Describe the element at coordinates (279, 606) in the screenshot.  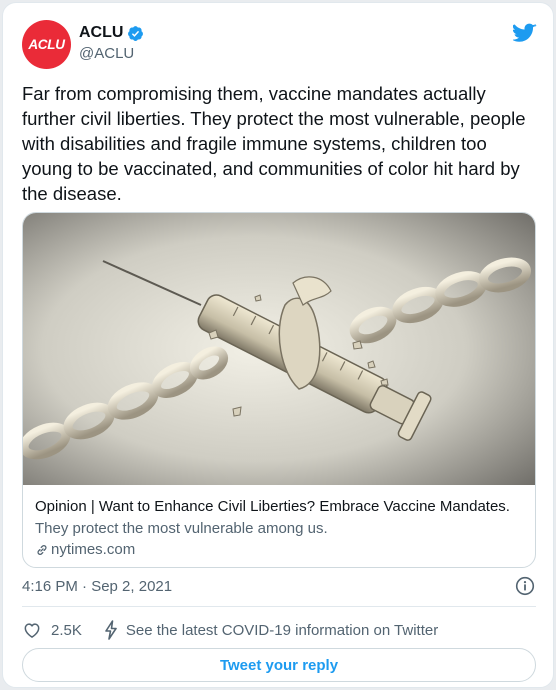
I see `divider` at that location.